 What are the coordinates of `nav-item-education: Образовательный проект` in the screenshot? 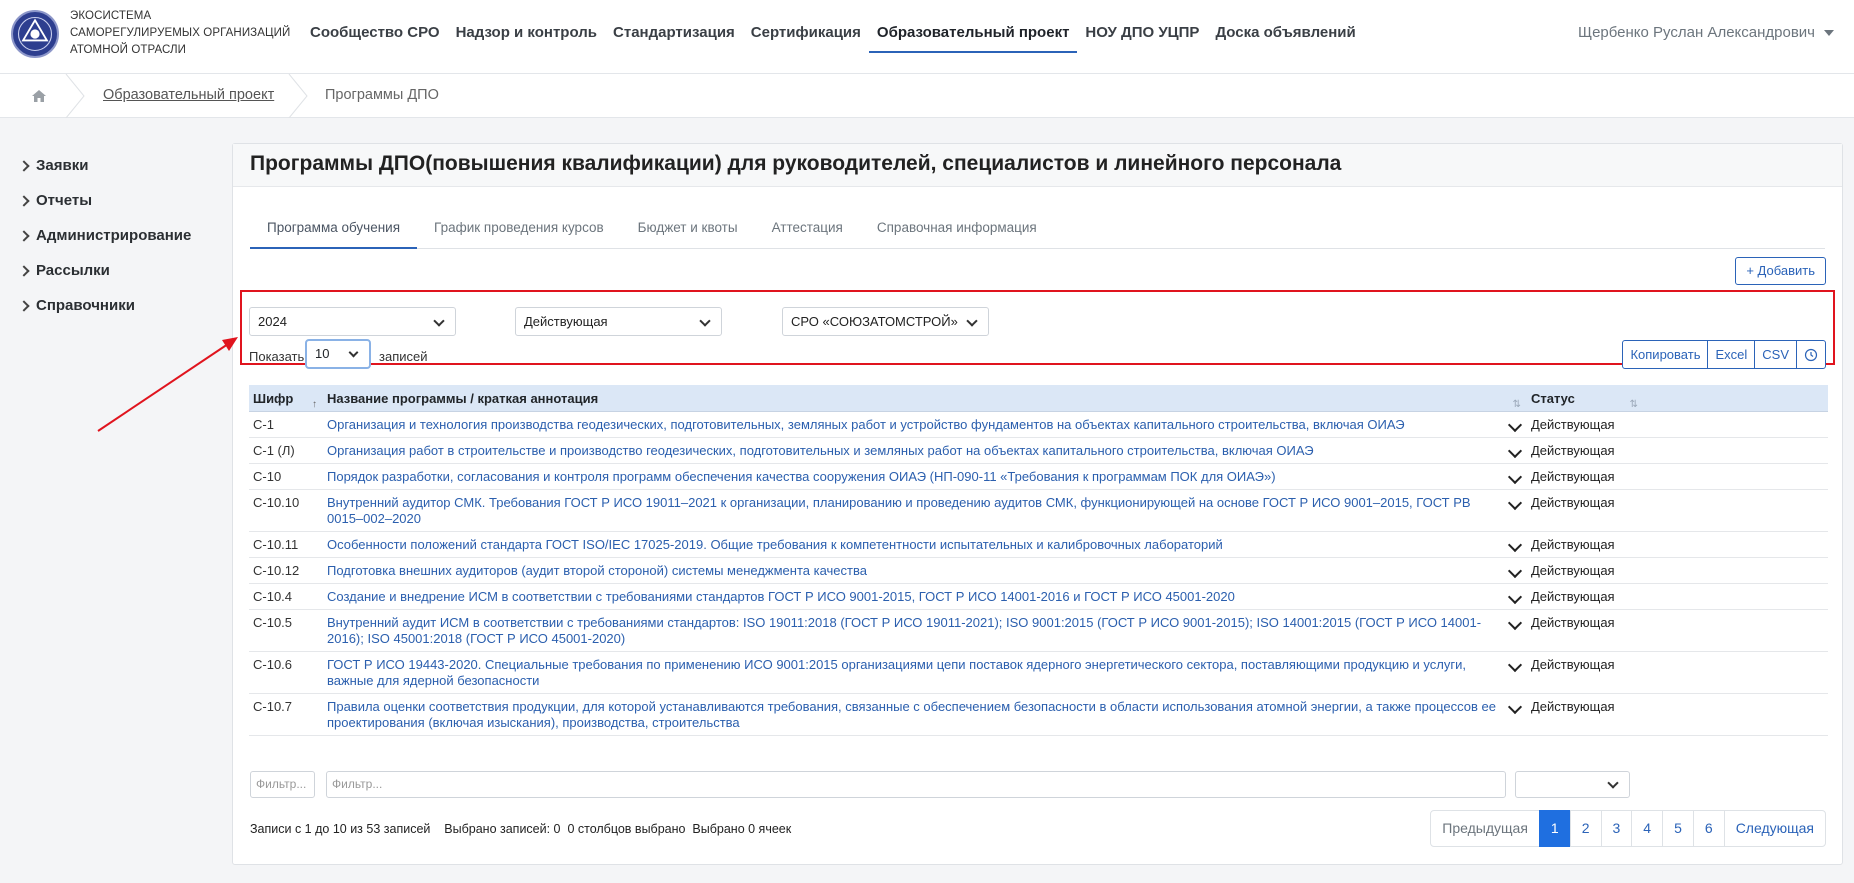 It's located at (973, 37).